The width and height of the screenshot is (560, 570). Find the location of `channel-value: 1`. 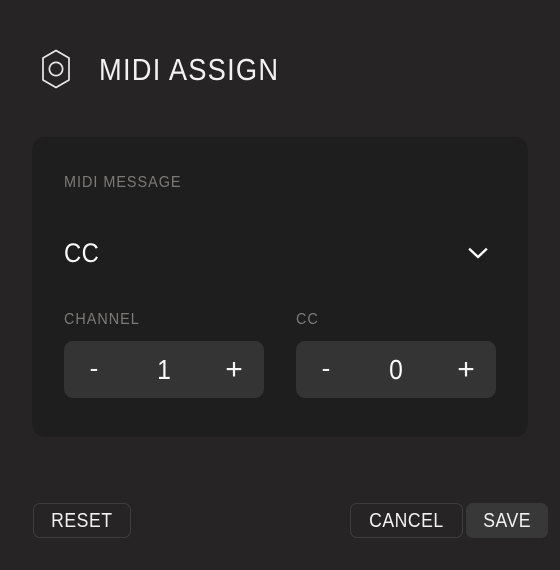

channel-value: 1 is located at coordinates (164, 369).